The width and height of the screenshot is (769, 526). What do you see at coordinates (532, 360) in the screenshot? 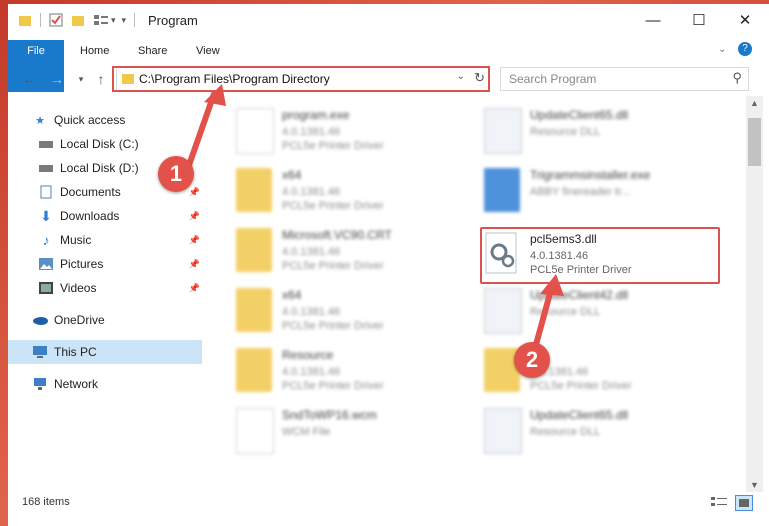
I see `callout-step-2: 2` at bounding box center [532, 360].